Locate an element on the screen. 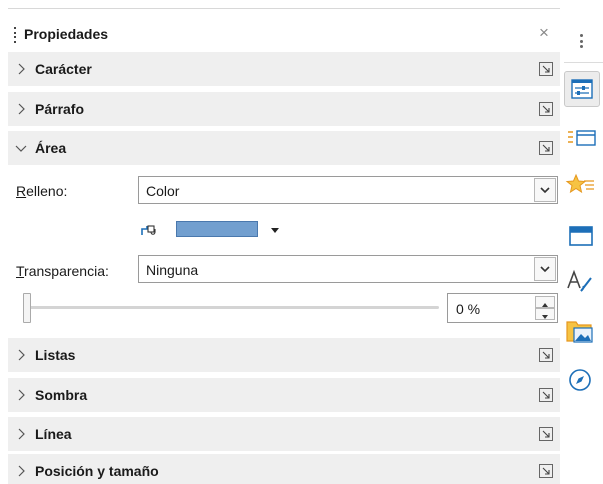 The width and height of the screenshot is (603, 484). arrow-down-icon is located at coordinates (545, 317).